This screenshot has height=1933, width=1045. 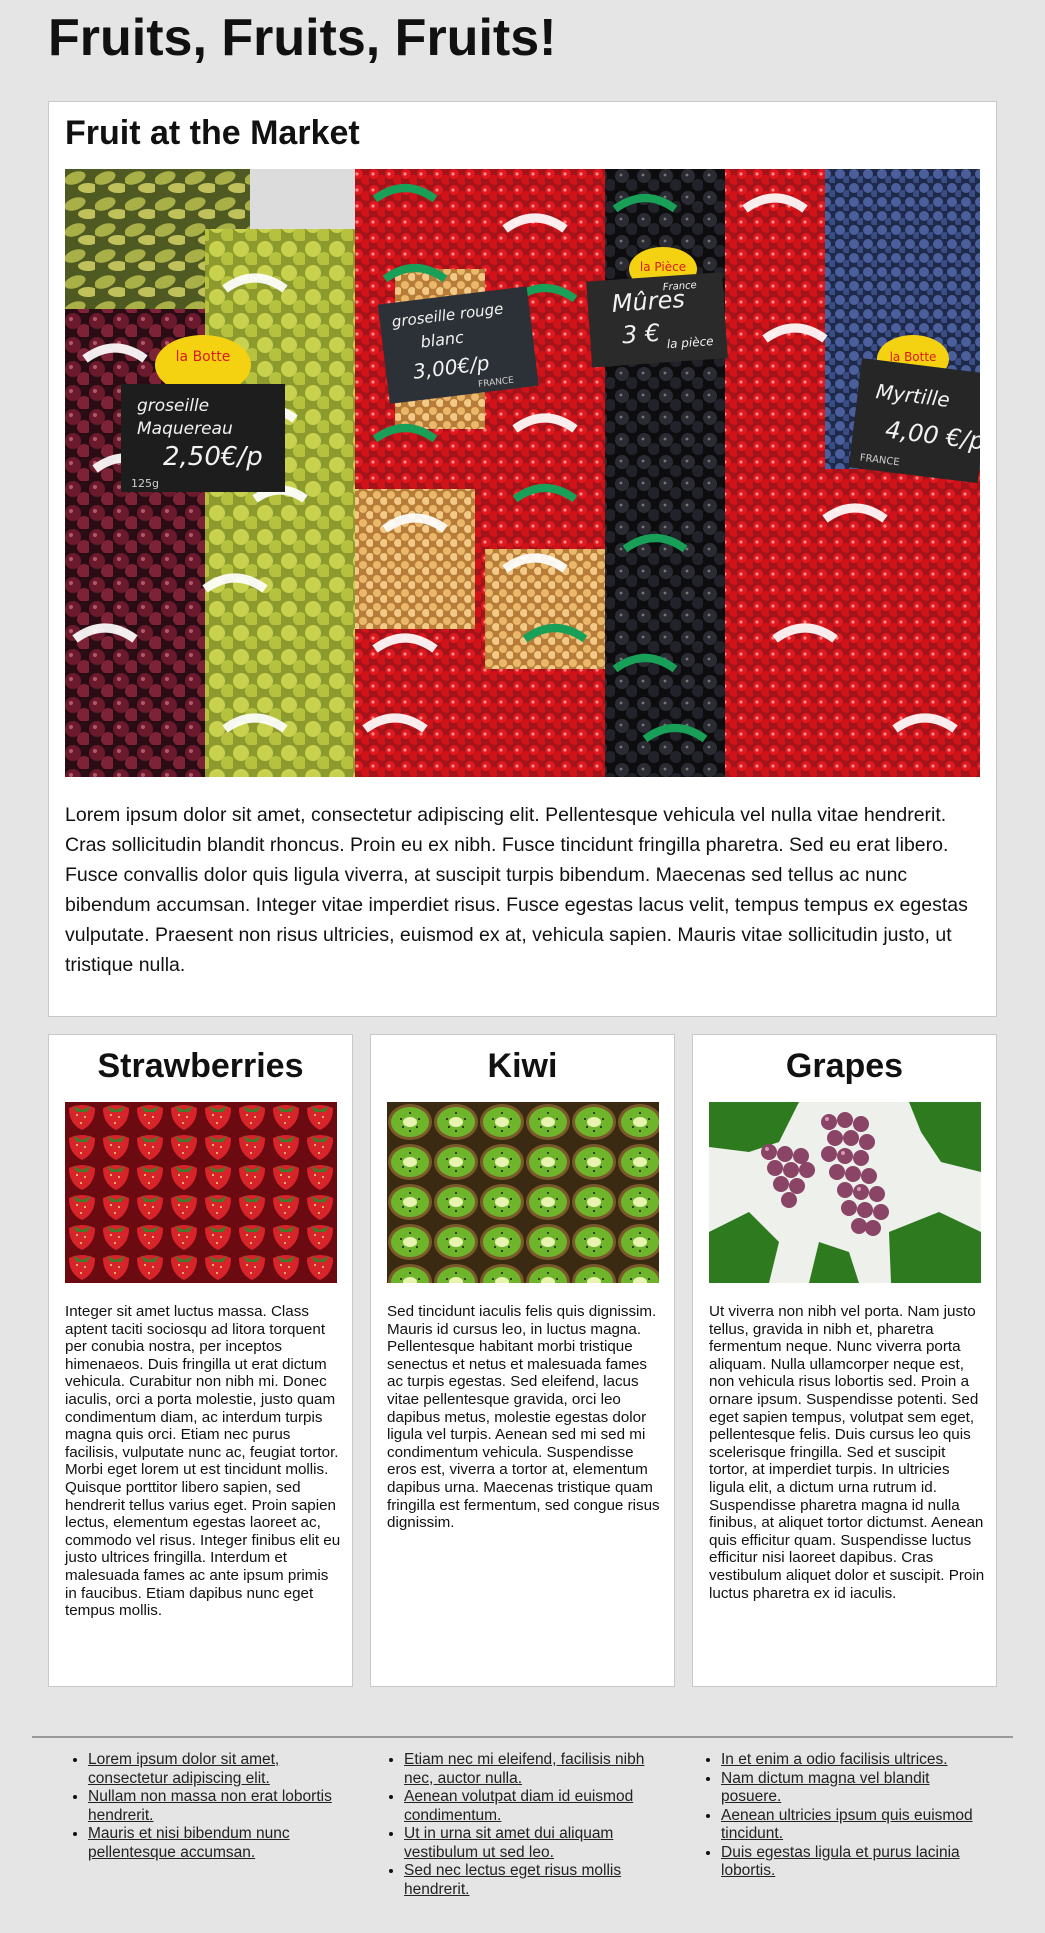 I want to click on footer-link-item: Nam dictum magna vel blandit posuere., so click(x=854, y=1788).